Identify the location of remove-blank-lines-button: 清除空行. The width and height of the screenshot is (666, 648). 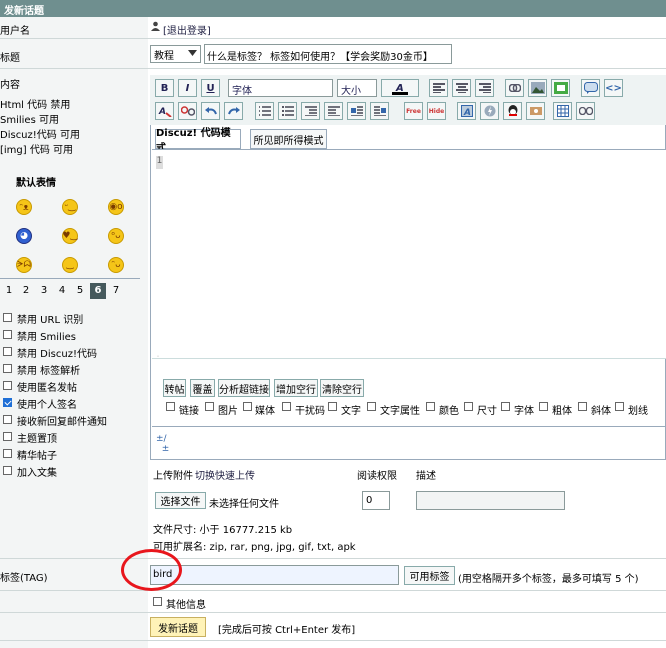
(342, 388).